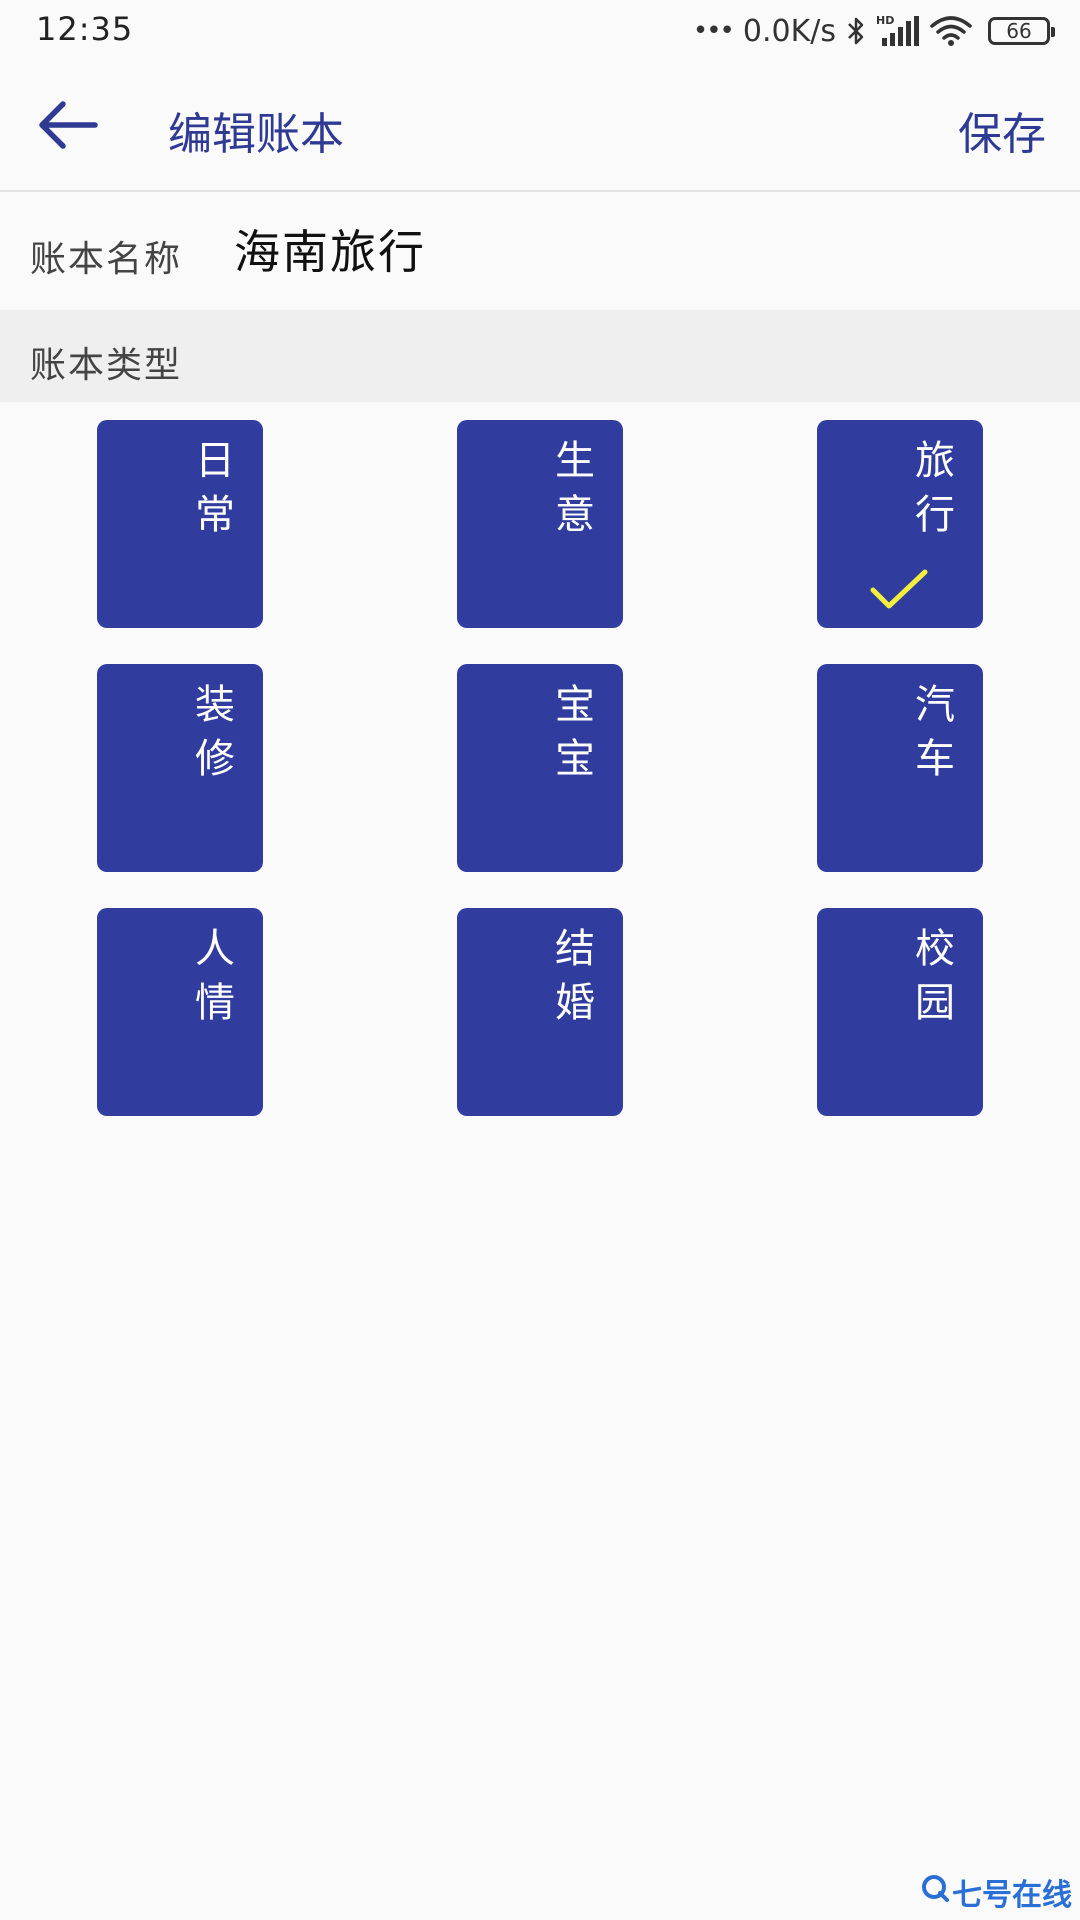  I want to click on status-dots: •••, so click(713, 31).